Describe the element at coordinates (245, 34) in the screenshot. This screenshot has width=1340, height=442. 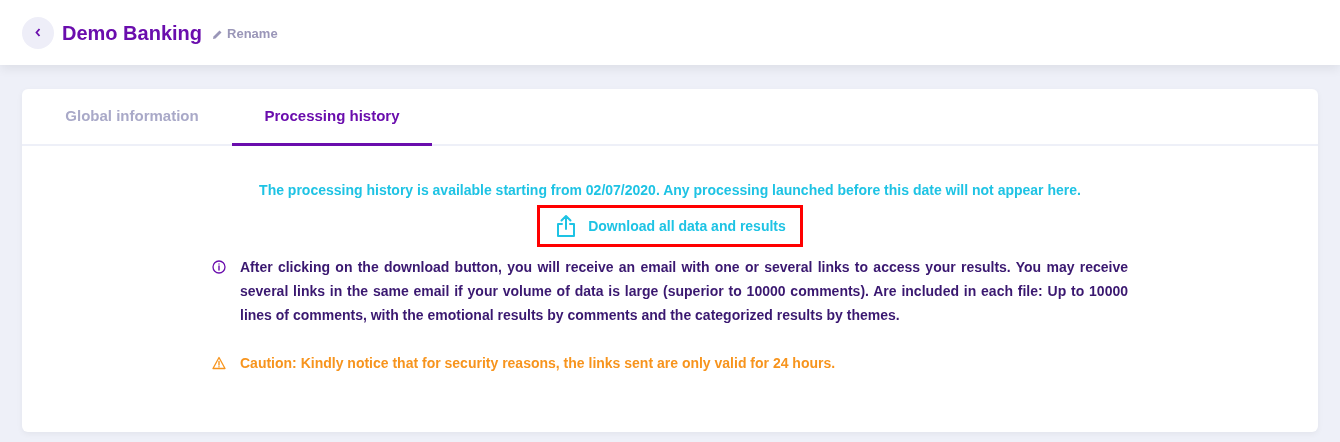
I see `rename-button: Rename` at that location.